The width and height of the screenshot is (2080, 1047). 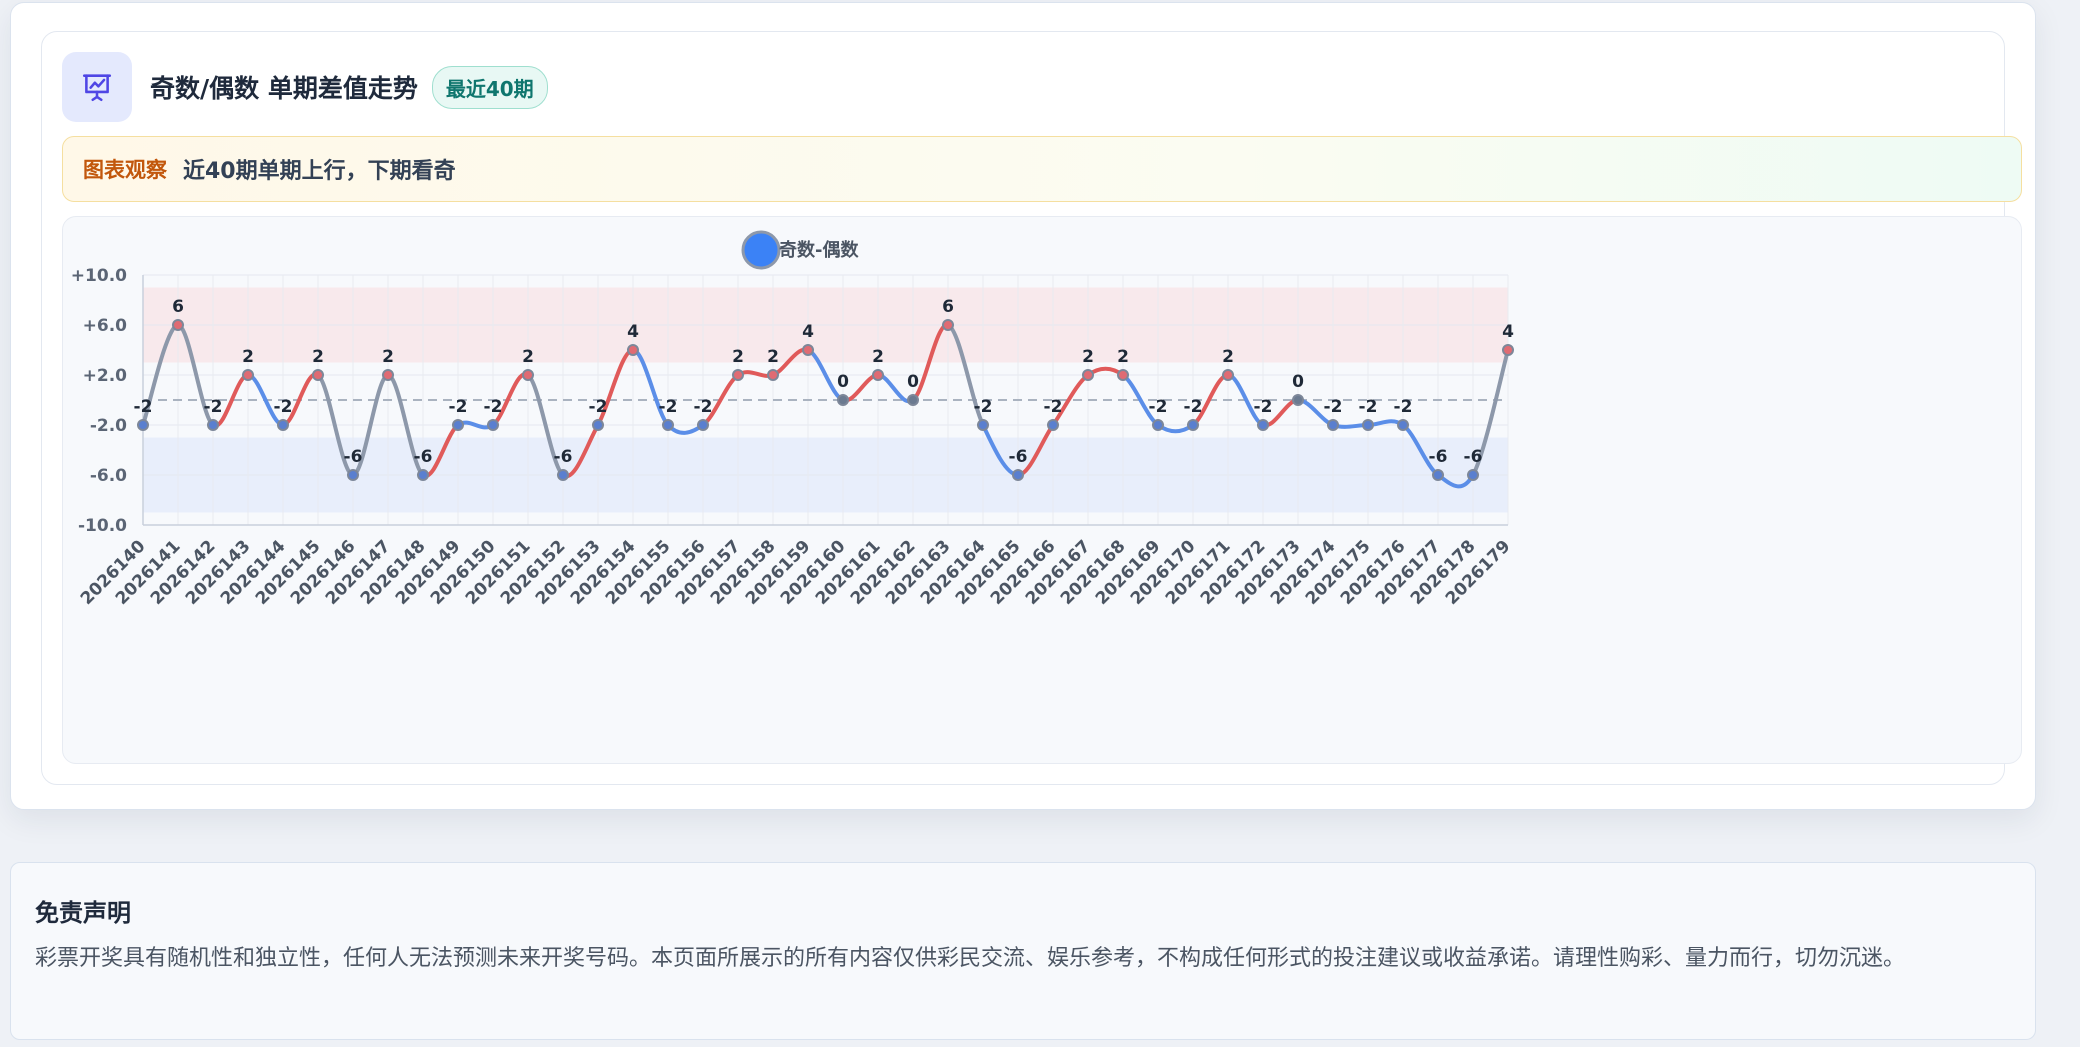 I want to click on y-tick-label: +2.0, so click(x=105, y=376).